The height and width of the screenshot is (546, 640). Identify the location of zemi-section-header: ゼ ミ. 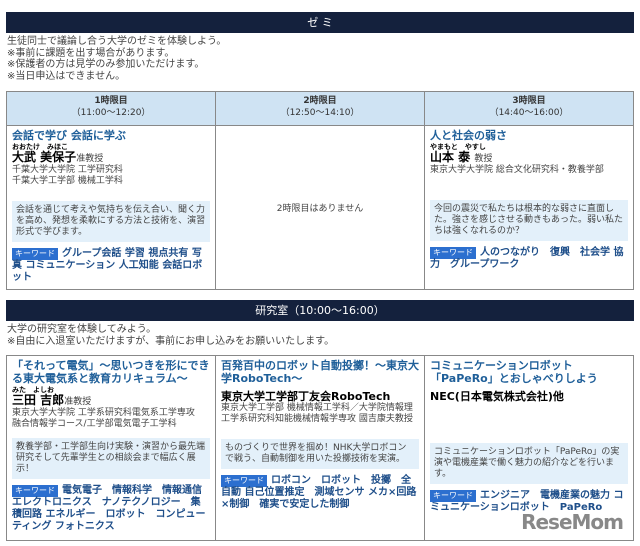
(320, 22).